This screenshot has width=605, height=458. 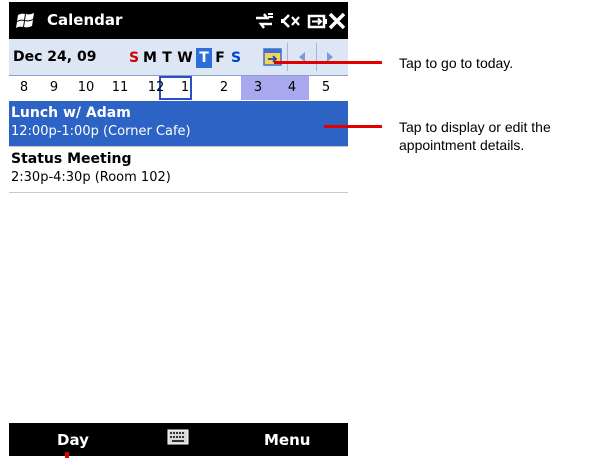 What do you see at coordinates (120, 88) in the screenshot?
I see `hour-cell: 11` at bounding box center [120, 88].